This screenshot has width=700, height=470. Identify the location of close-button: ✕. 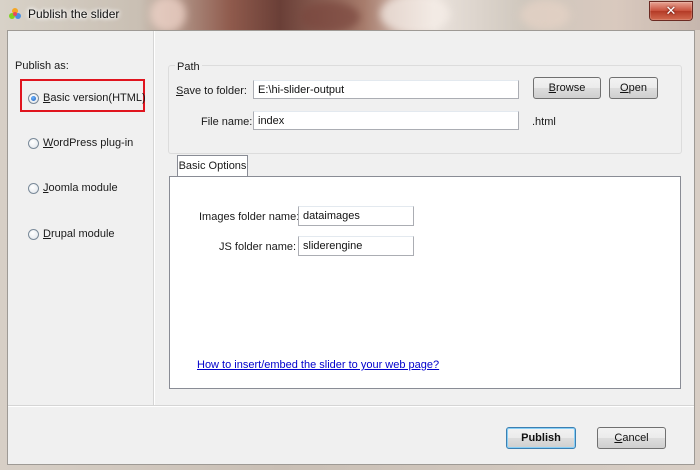
(671, 11).